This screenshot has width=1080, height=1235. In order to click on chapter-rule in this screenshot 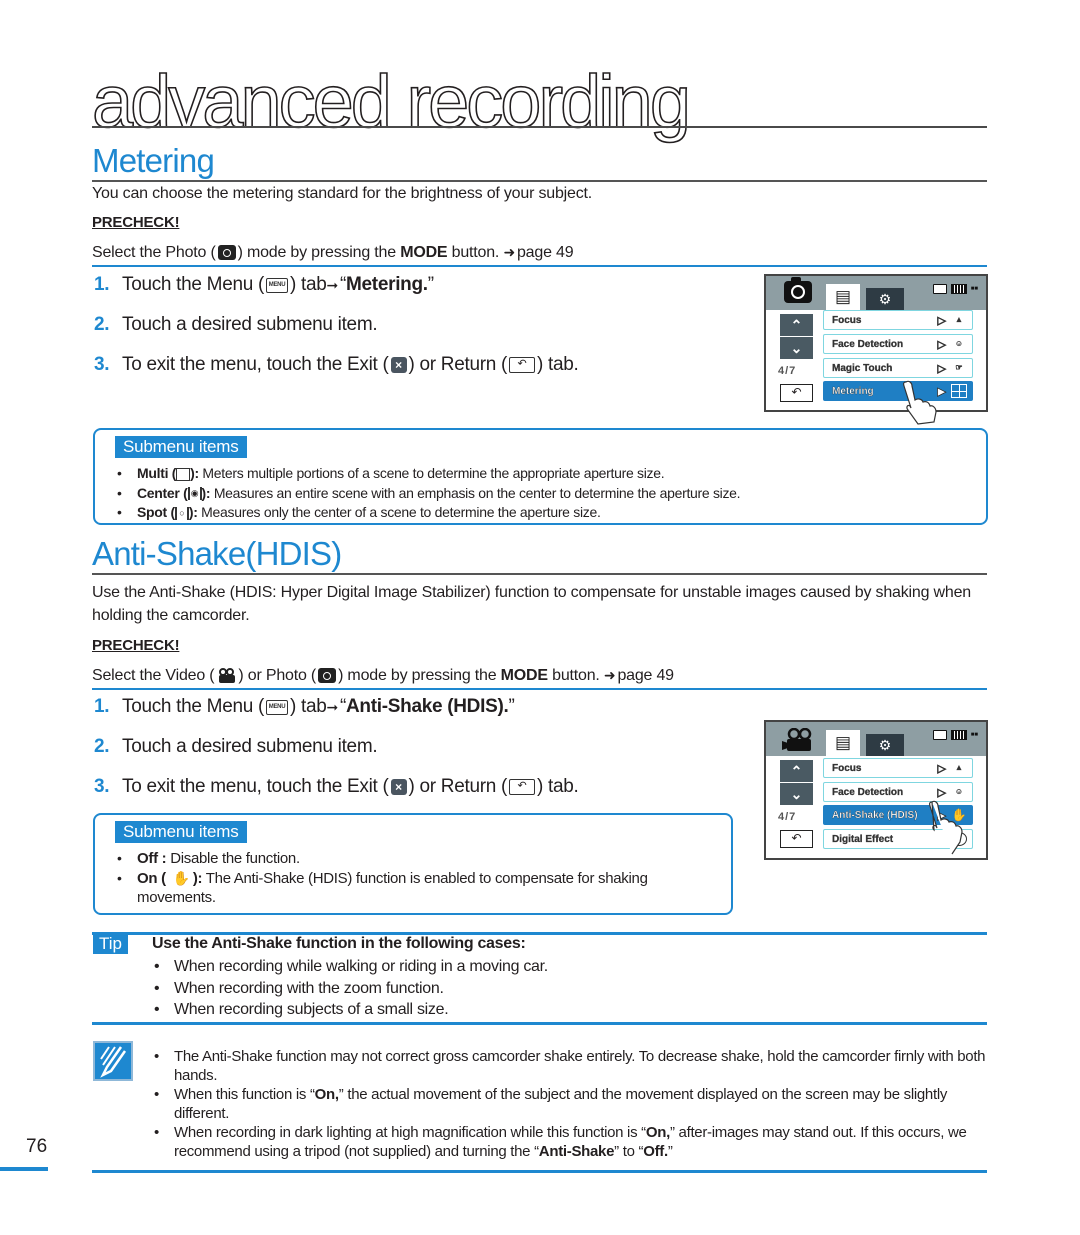, I will do `click(539, 127)`.